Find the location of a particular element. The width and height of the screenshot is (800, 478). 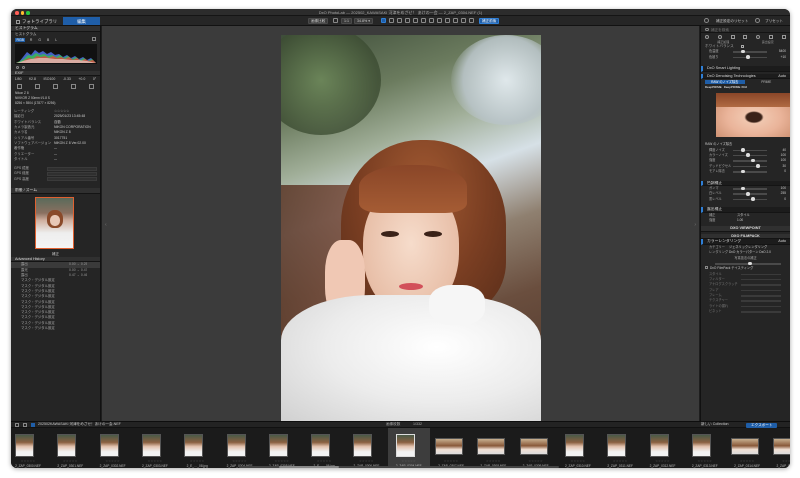

slider-value: +10 is located at coordinates (783, 57).